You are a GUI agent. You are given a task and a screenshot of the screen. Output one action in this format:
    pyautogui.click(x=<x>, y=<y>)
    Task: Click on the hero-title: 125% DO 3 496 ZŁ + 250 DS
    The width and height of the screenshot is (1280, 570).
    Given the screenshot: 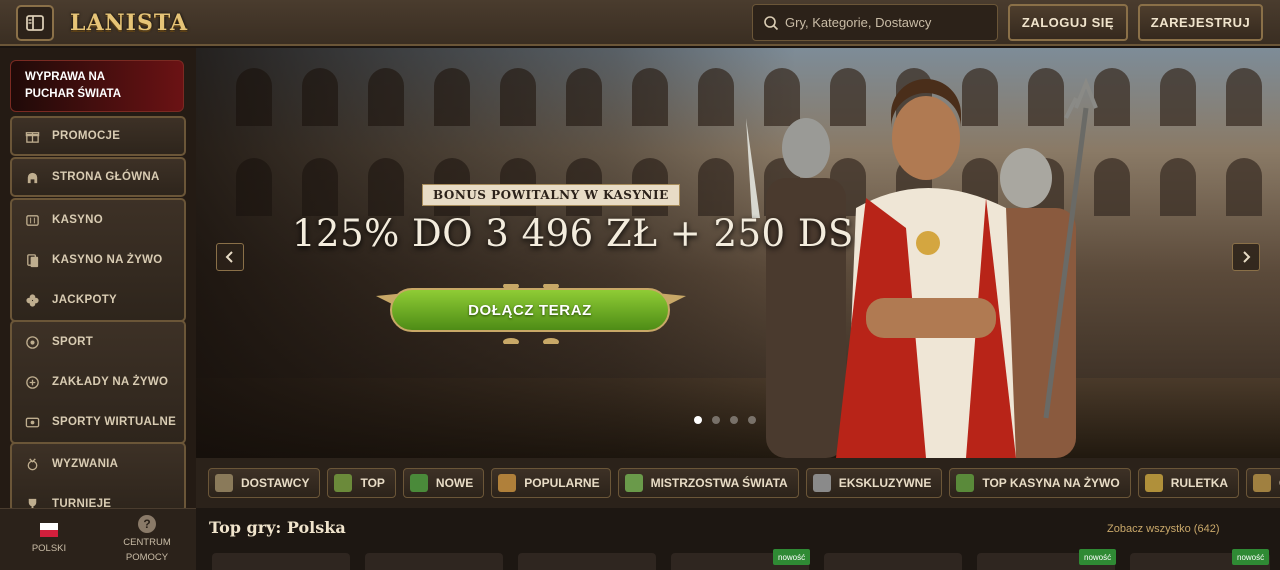 What is the action you would take?
    pyautogui.click(x=573, y=233)
    